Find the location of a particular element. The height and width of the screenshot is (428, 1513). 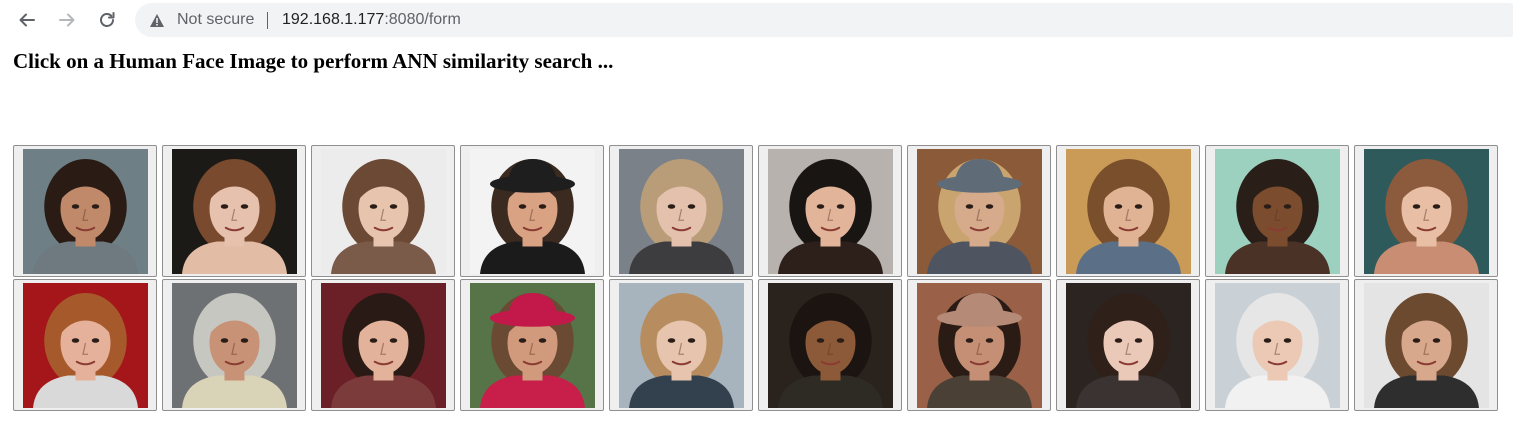

reload-icon is located at coordinates (107, 19).